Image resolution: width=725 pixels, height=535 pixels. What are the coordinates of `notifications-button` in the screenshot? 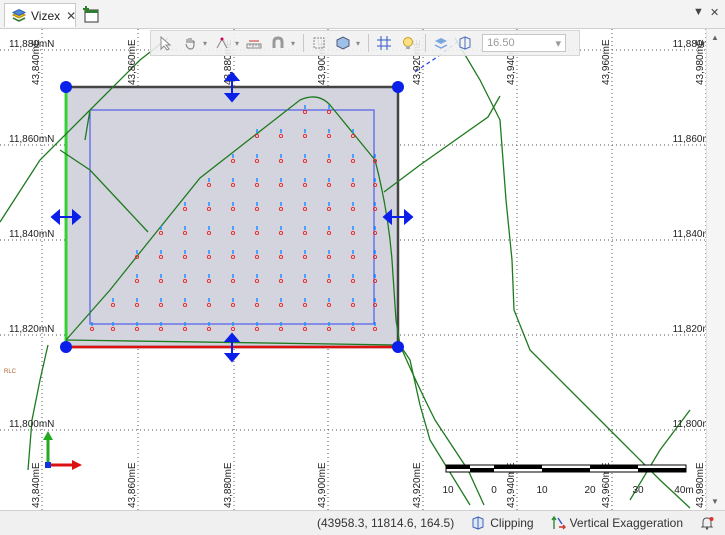 It's located at (709, 523).